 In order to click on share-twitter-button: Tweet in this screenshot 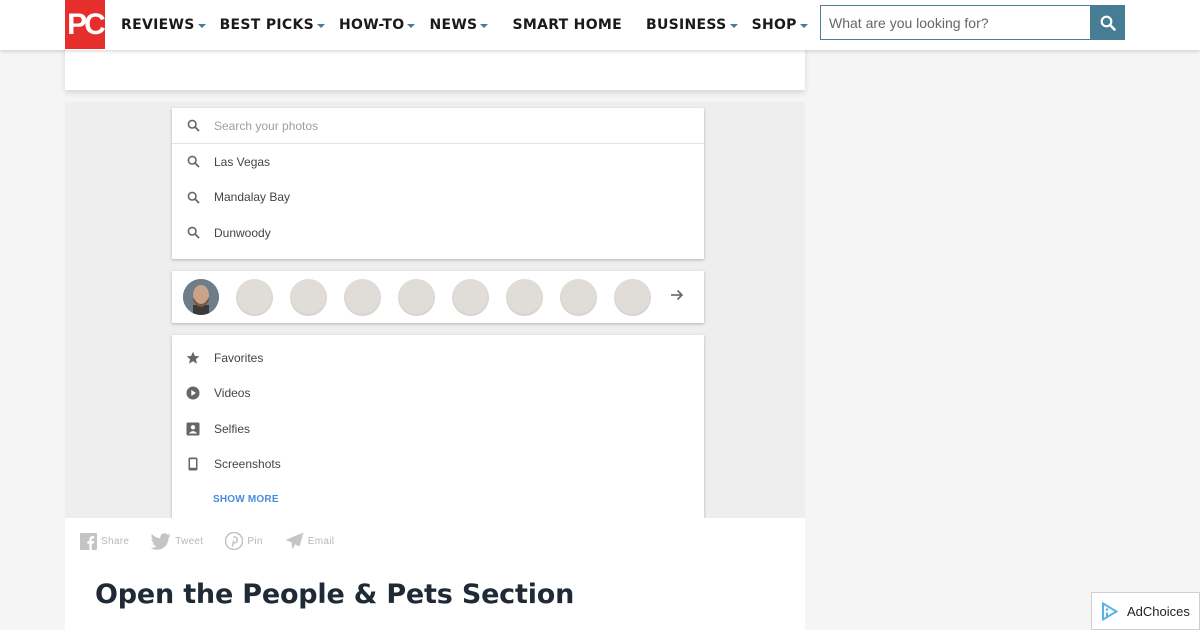, I will do `click(177, 541)`.